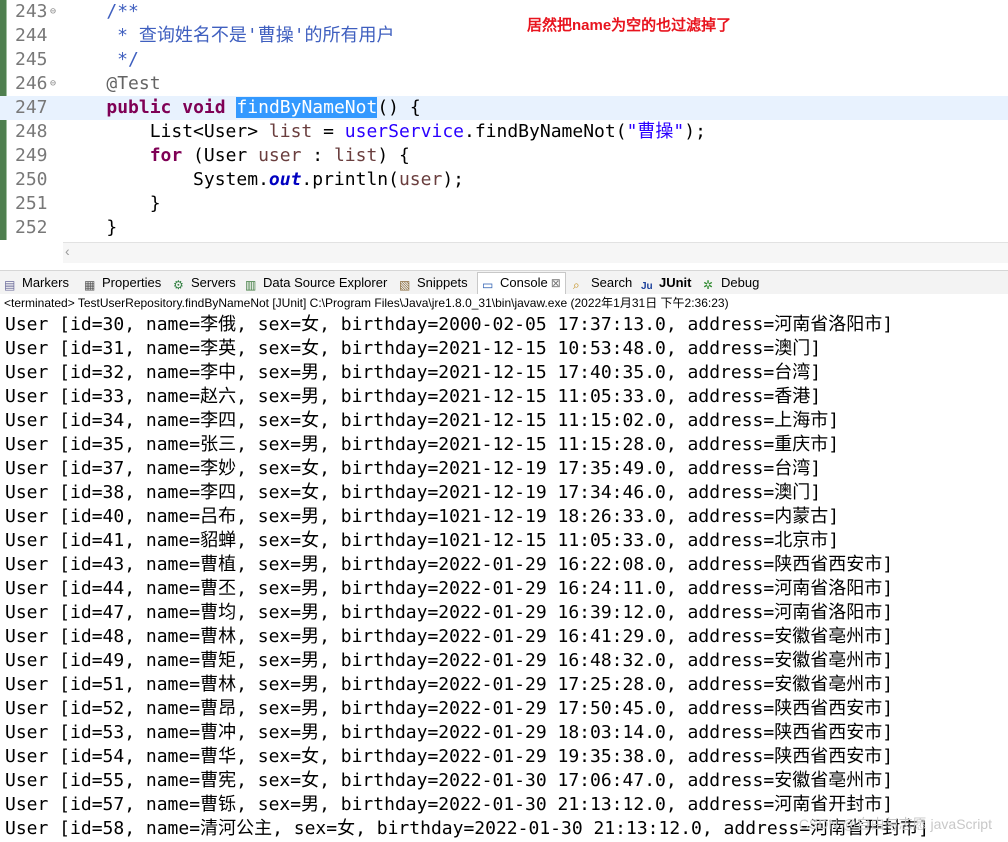 This screenshot has width=1008, height=842. I want to click on code-token: list, so click(290, 131).